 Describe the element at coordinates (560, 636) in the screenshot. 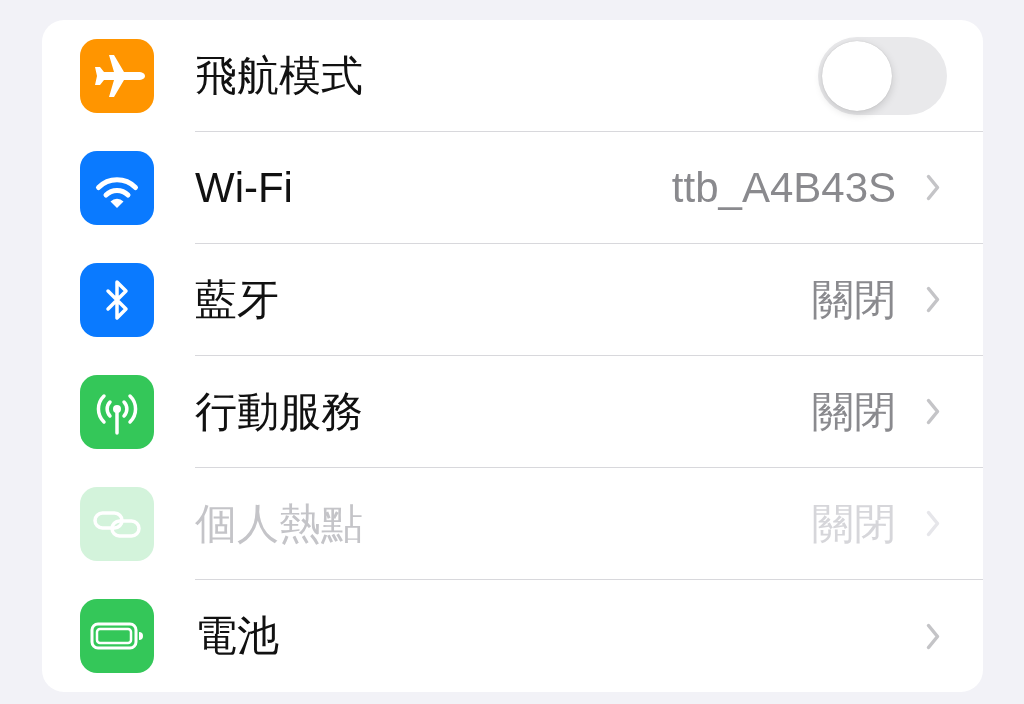

I see `setting-label: 電池` at that location.